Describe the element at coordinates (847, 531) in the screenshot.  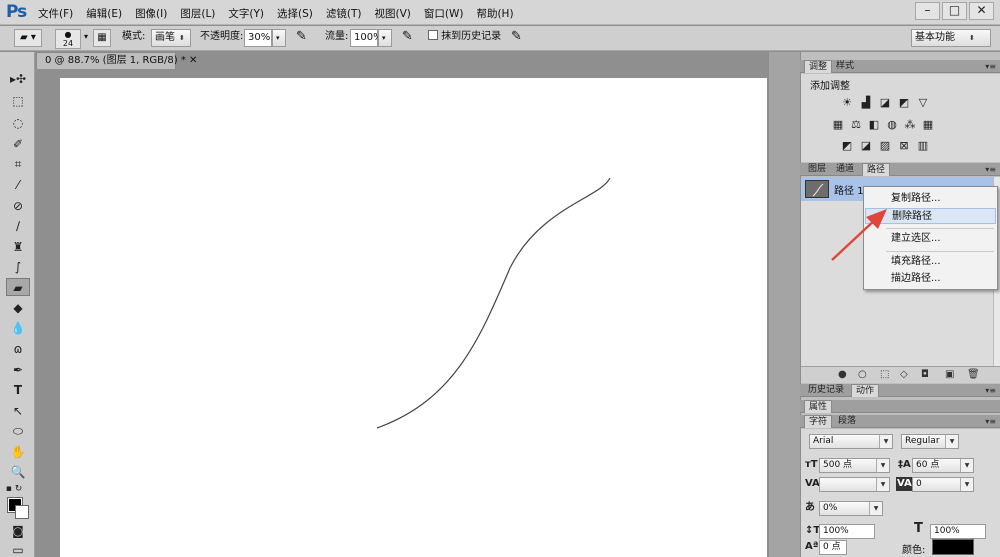
I see `vertical-scale-input: 100%` at that location.